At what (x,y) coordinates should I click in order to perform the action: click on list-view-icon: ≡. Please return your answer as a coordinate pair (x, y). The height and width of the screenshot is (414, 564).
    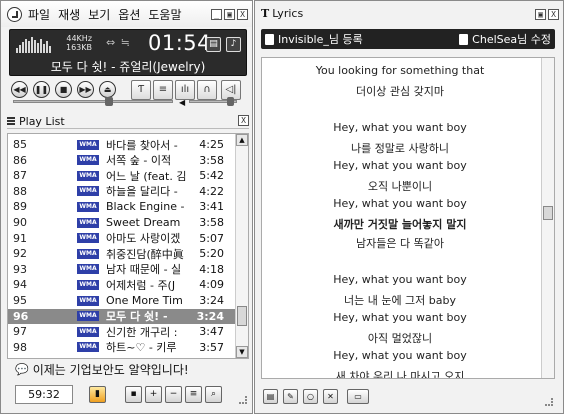
    Looking at the image, I should click on (163, 90).